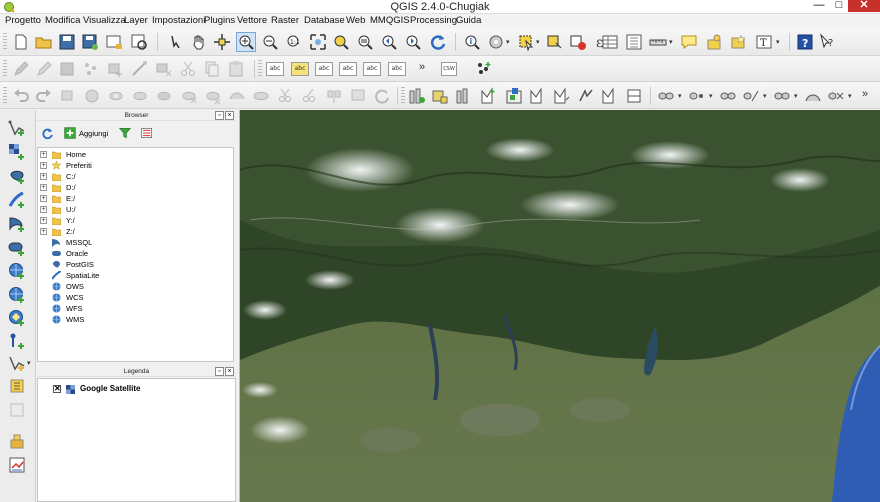 Image resolution: width=880 pixels, height=502 pixels. Describe the element at coordinates (164, 96) in the screenshot. I see `fill-ring-icon` at that location.